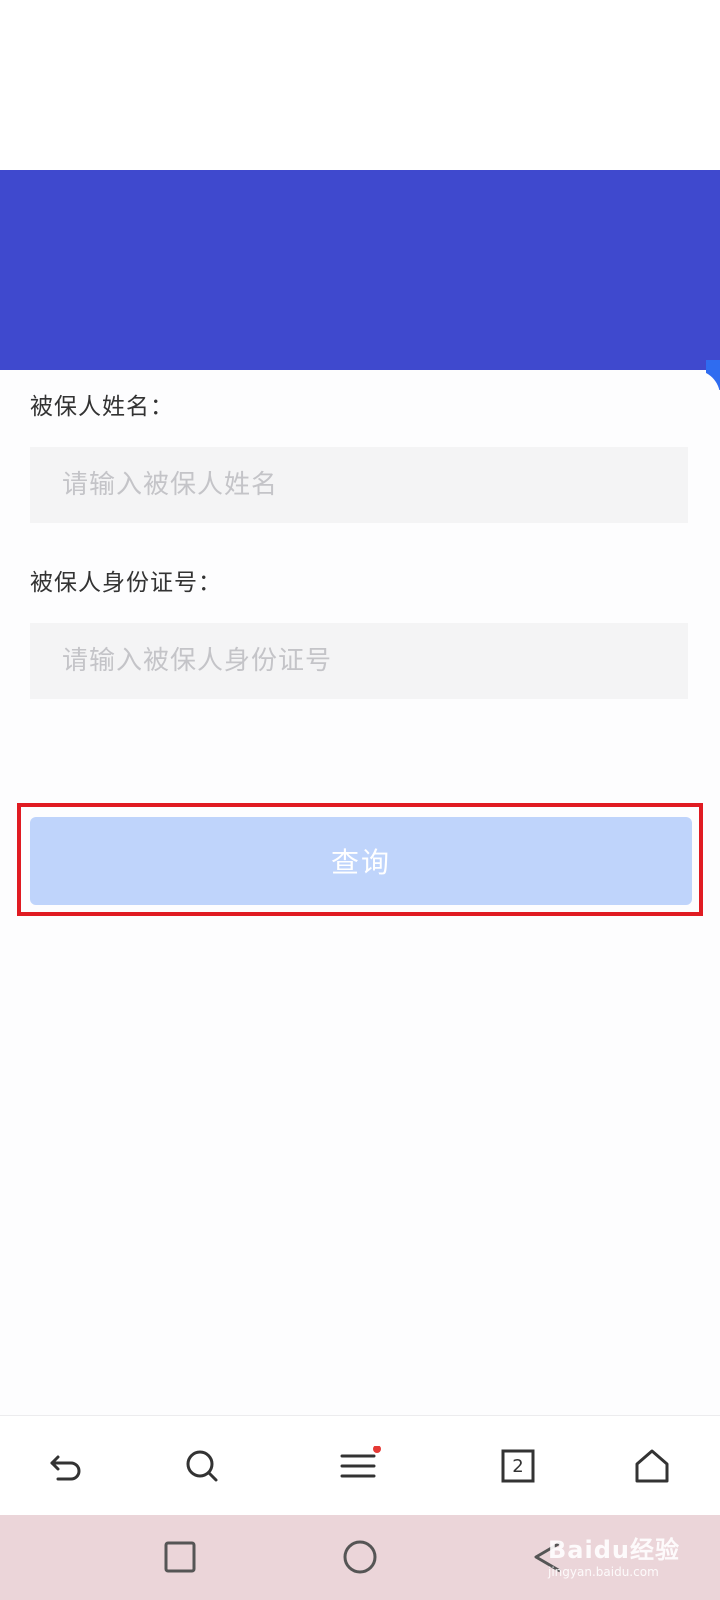  Describe the element at coordinates (360, 85) in the screenshot. I see `status-area` at that location.